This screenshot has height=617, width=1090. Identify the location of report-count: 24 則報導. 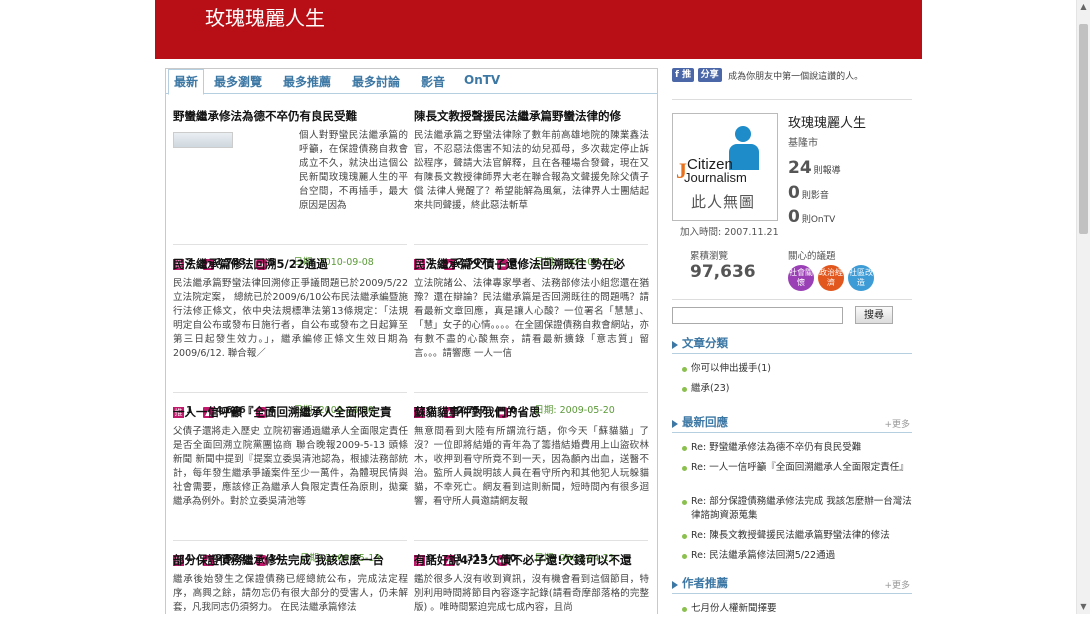
(814, 168).